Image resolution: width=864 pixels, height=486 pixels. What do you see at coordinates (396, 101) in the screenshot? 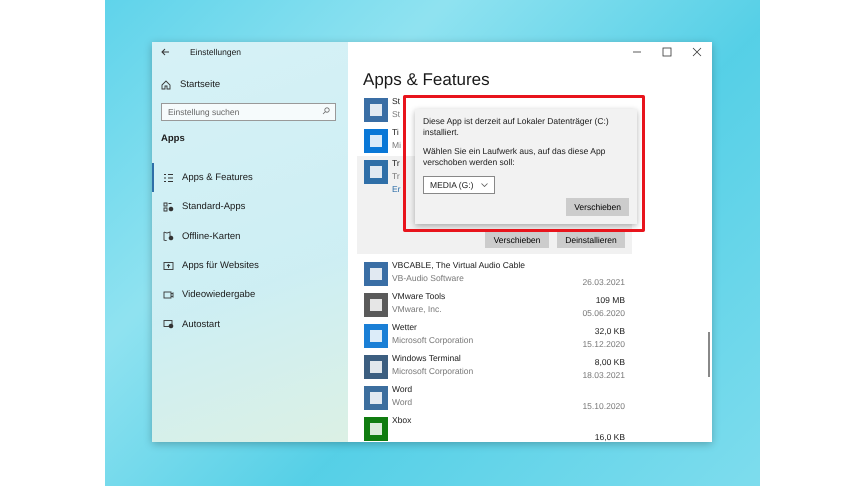
I see `app-name: St` at bounding box center [396, 101].